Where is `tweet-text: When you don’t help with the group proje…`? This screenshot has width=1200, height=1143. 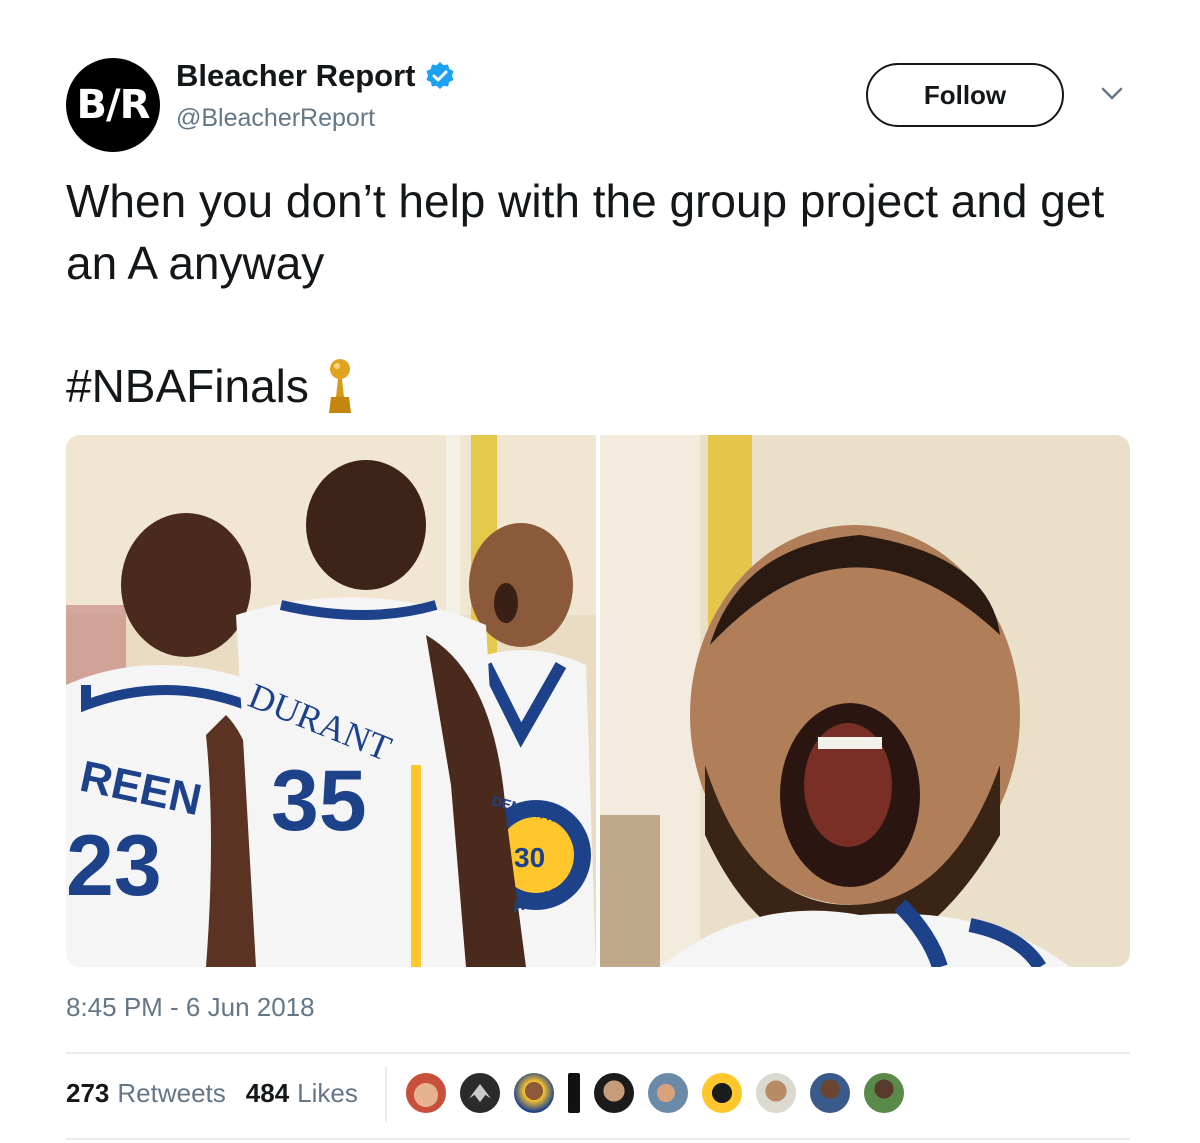 tweet-text: When you don’t help with the group proje… is located at coordinates (585, 232).